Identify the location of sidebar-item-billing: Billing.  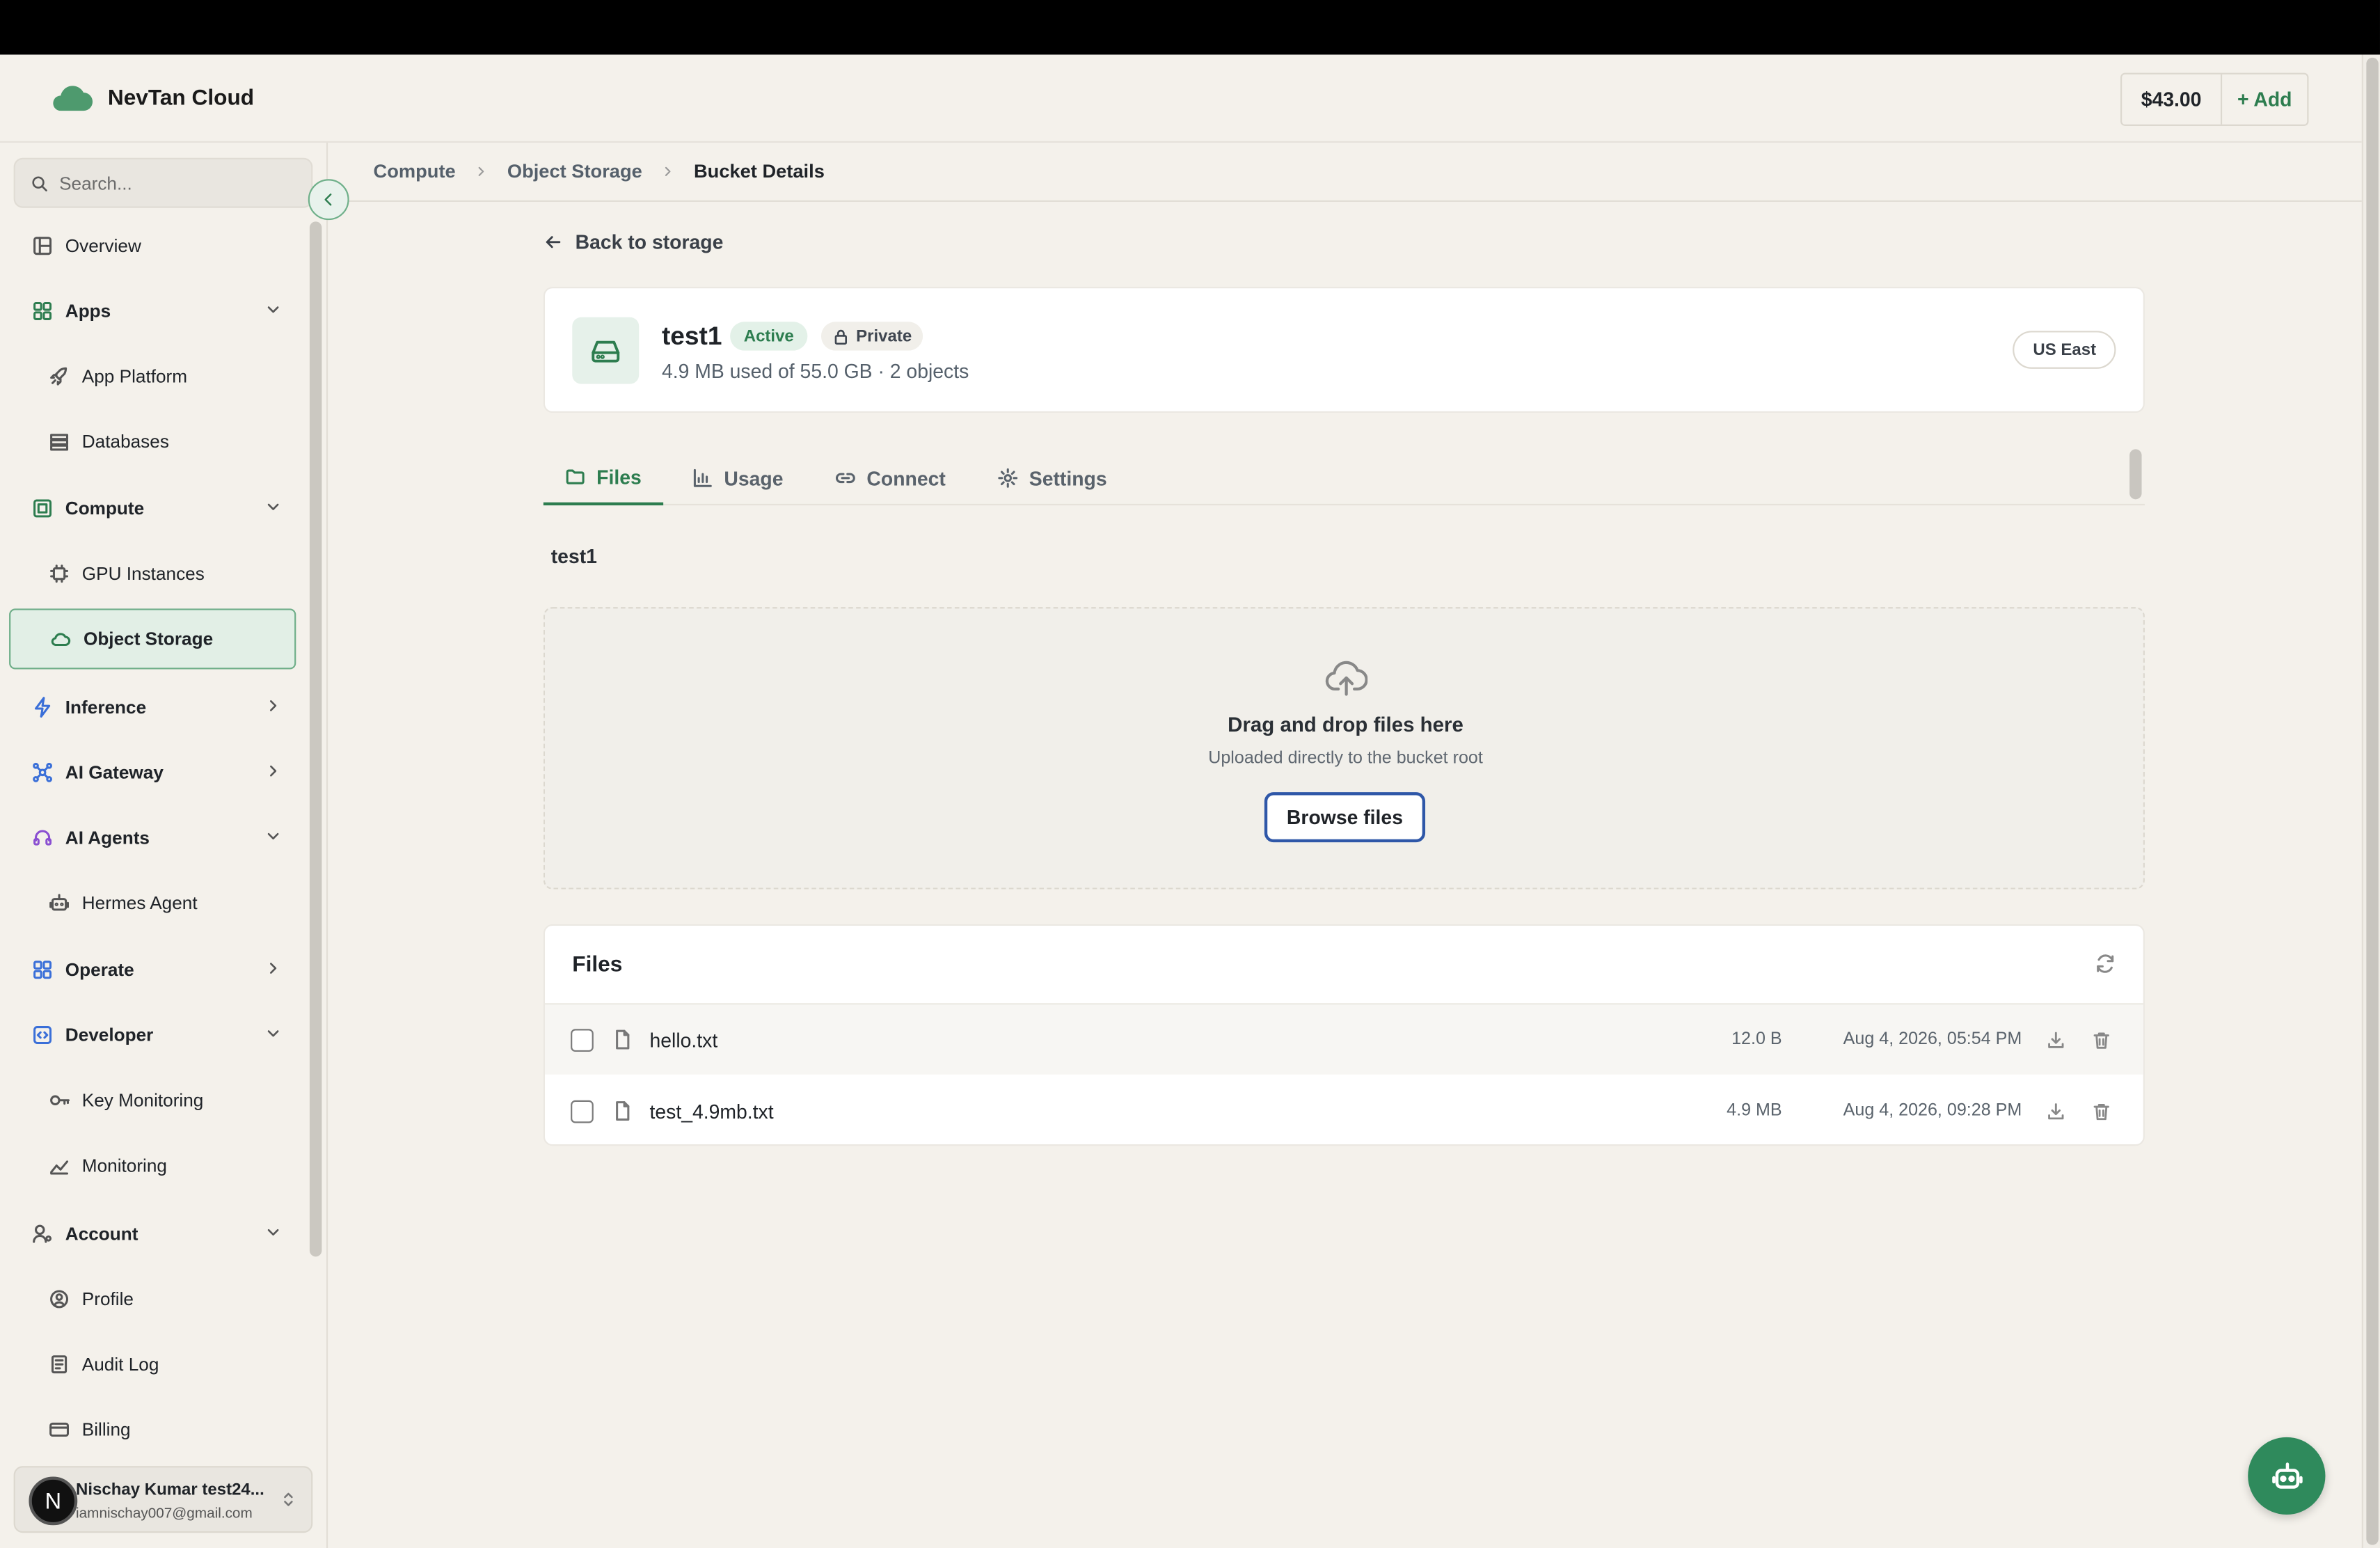
(152, 1429).